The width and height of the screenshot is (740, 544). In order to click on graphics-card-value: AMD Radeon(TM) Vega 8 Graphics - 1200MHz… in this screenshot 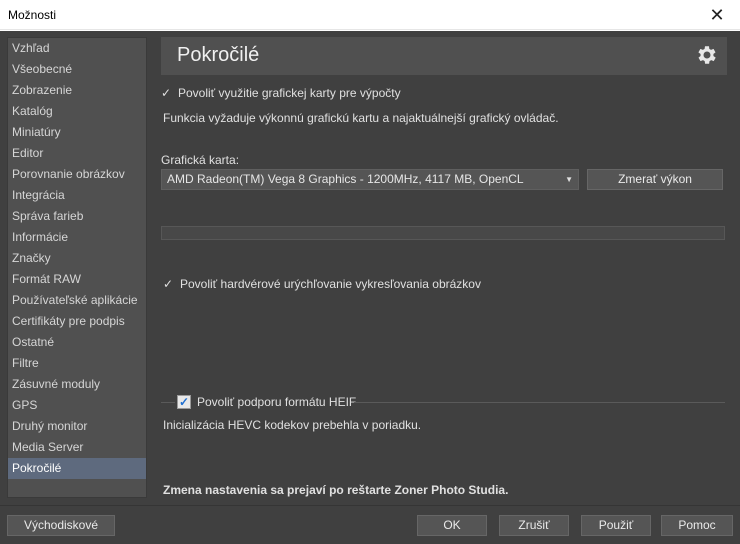, I will do `click(345, 179)`.